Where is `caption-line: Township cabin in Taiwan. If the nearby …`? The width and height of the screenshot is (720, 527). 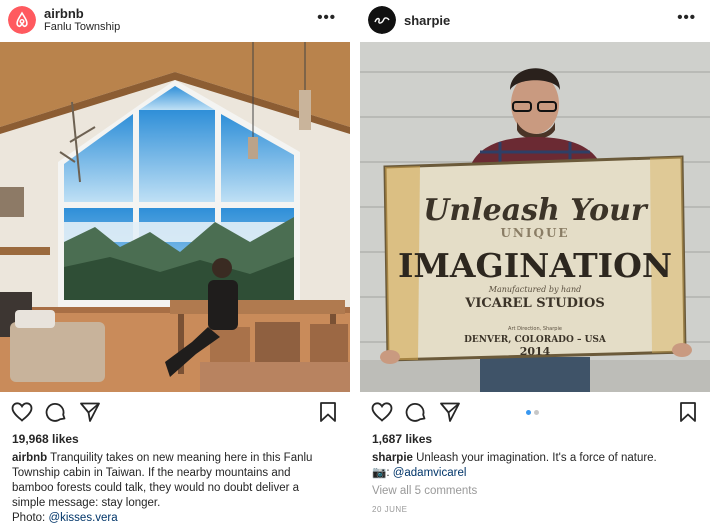 caption-line: Township cabin in Taiwan. If the nearby … is located at coordinates (151, 473).